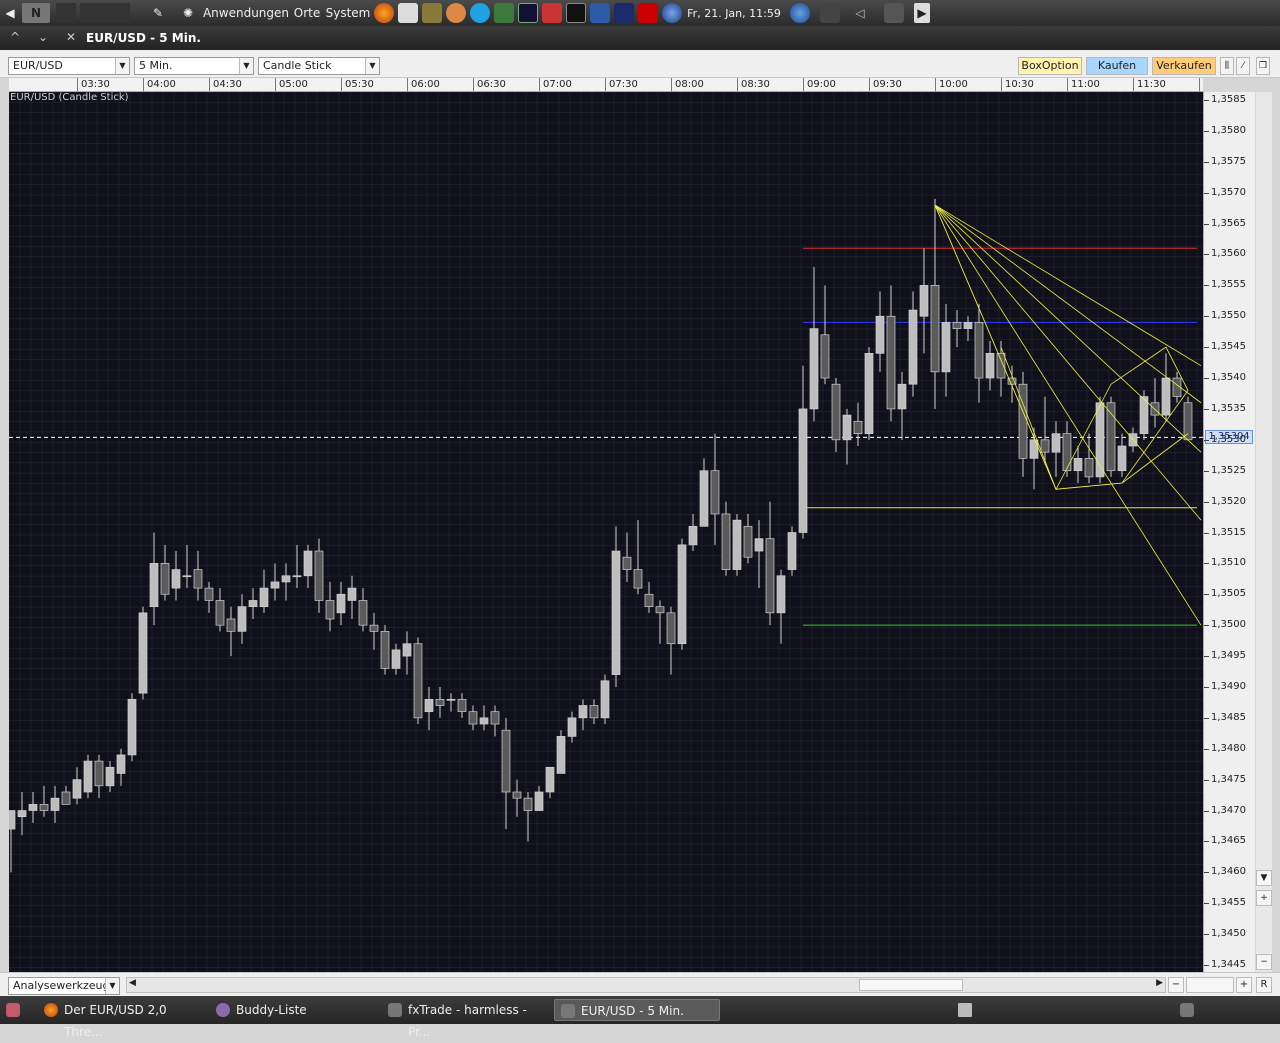 The image size is (1280, 1043). What do you see at coordinates (188, 13) in the screenshot?
I see `ubuntu-logo-icon: ✺` at bounding box center [188, 13].